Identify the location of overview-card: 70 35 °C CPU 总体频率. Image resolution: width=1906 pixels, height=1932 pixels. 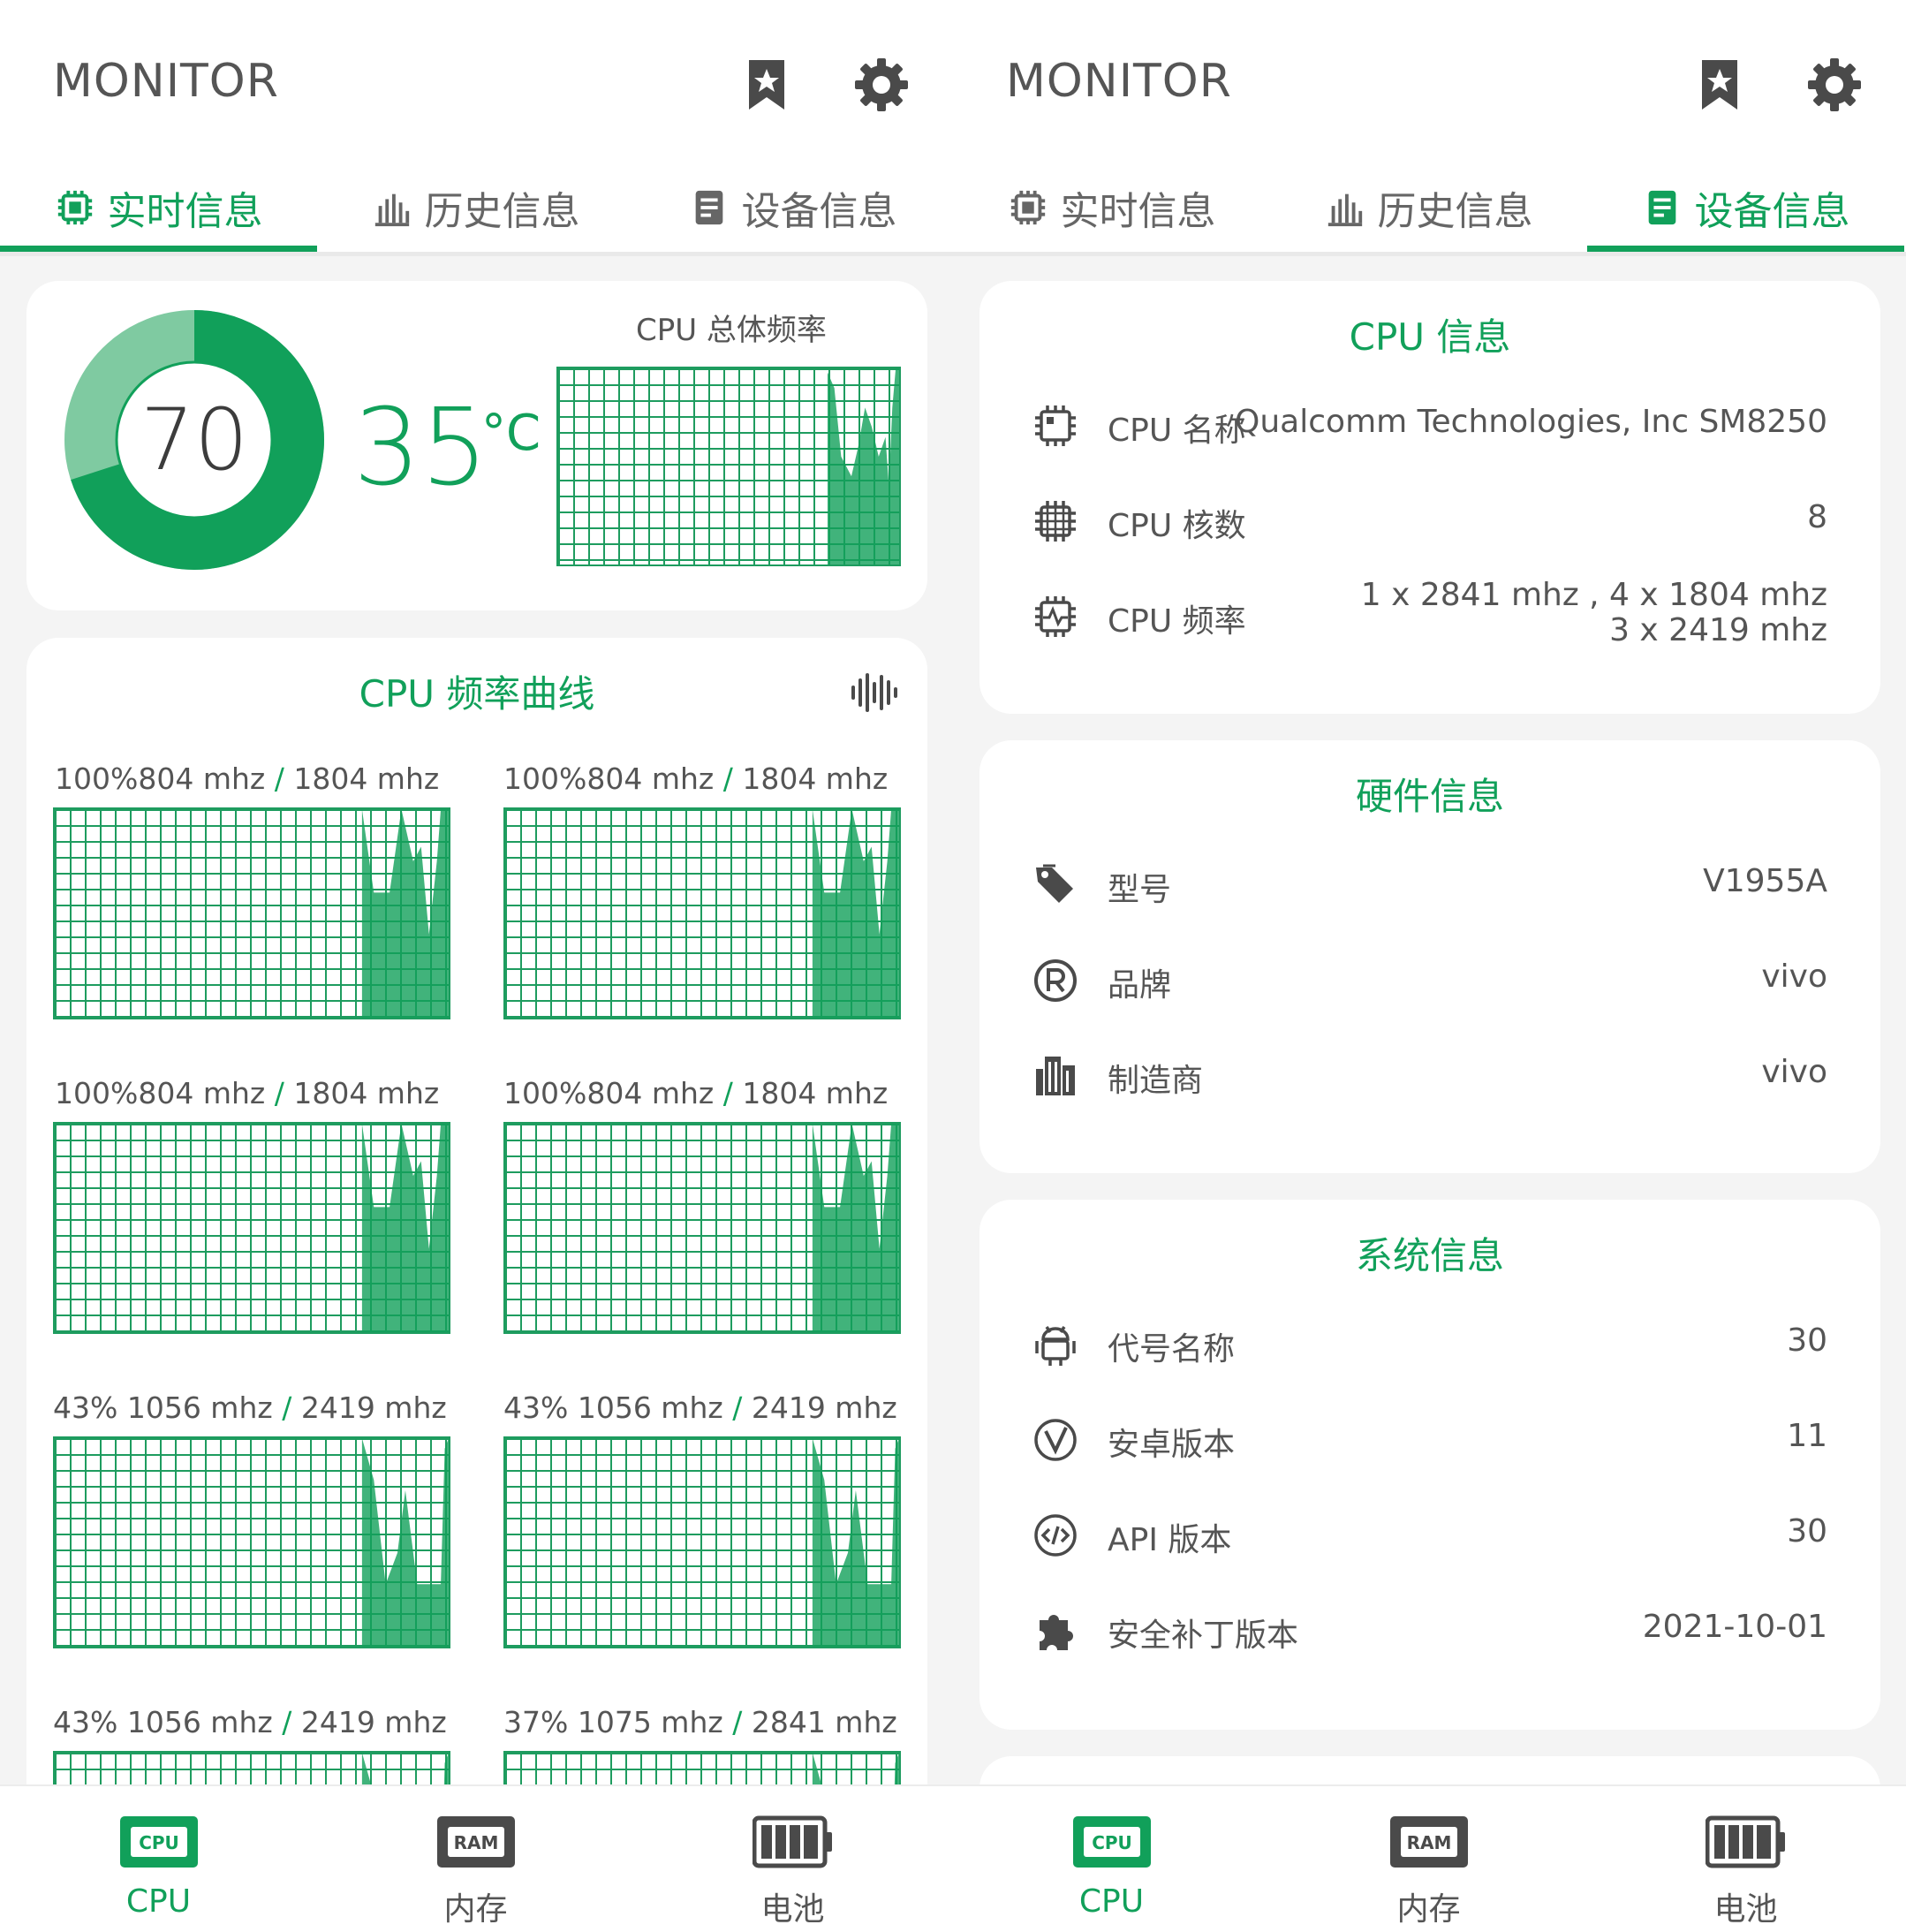
(476, 446).